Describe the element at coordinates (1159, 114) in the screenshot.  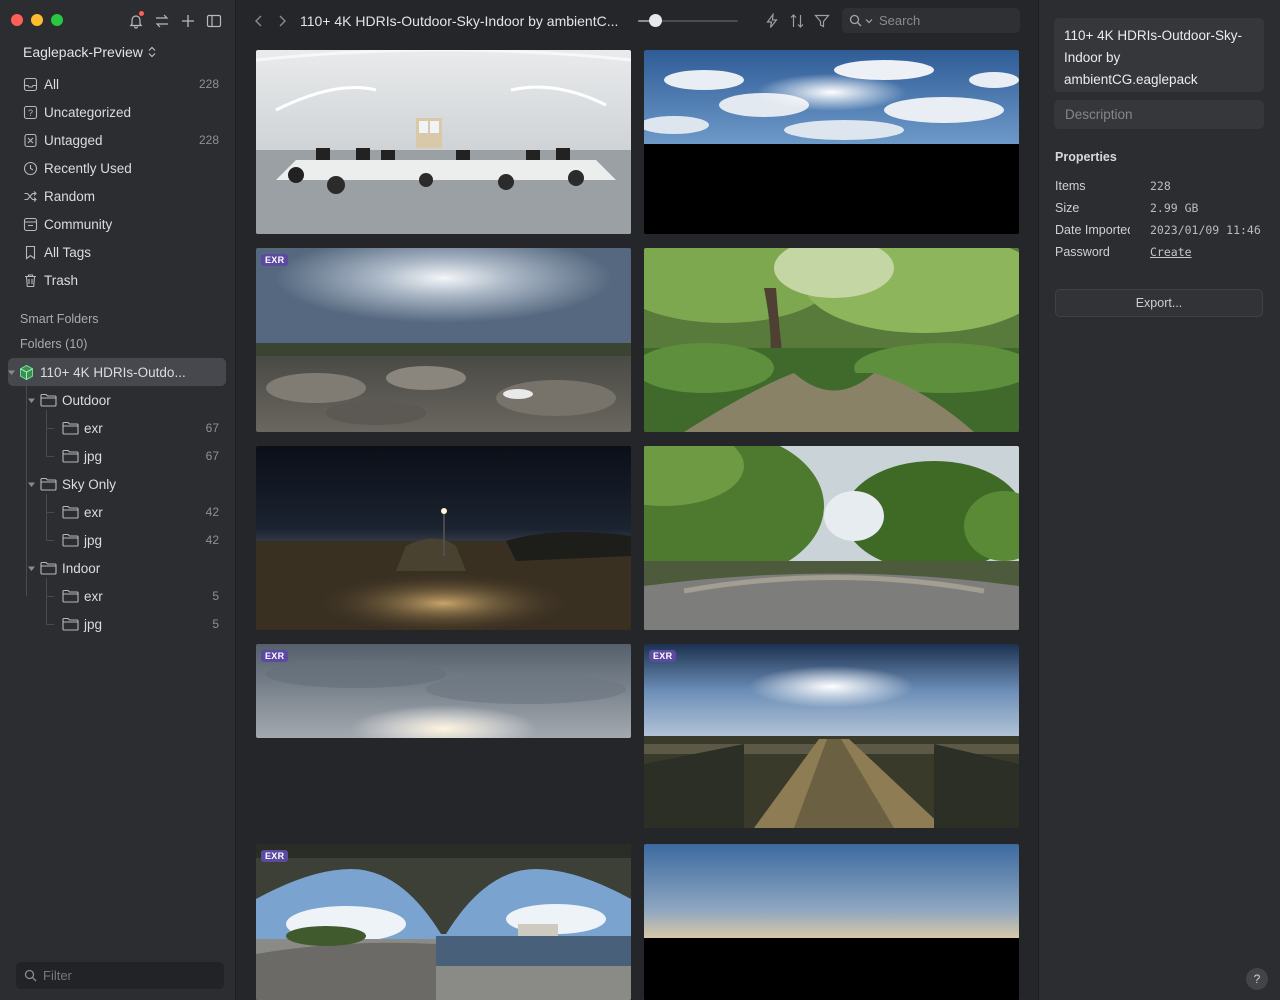
I see `description-field: Description` at that location.